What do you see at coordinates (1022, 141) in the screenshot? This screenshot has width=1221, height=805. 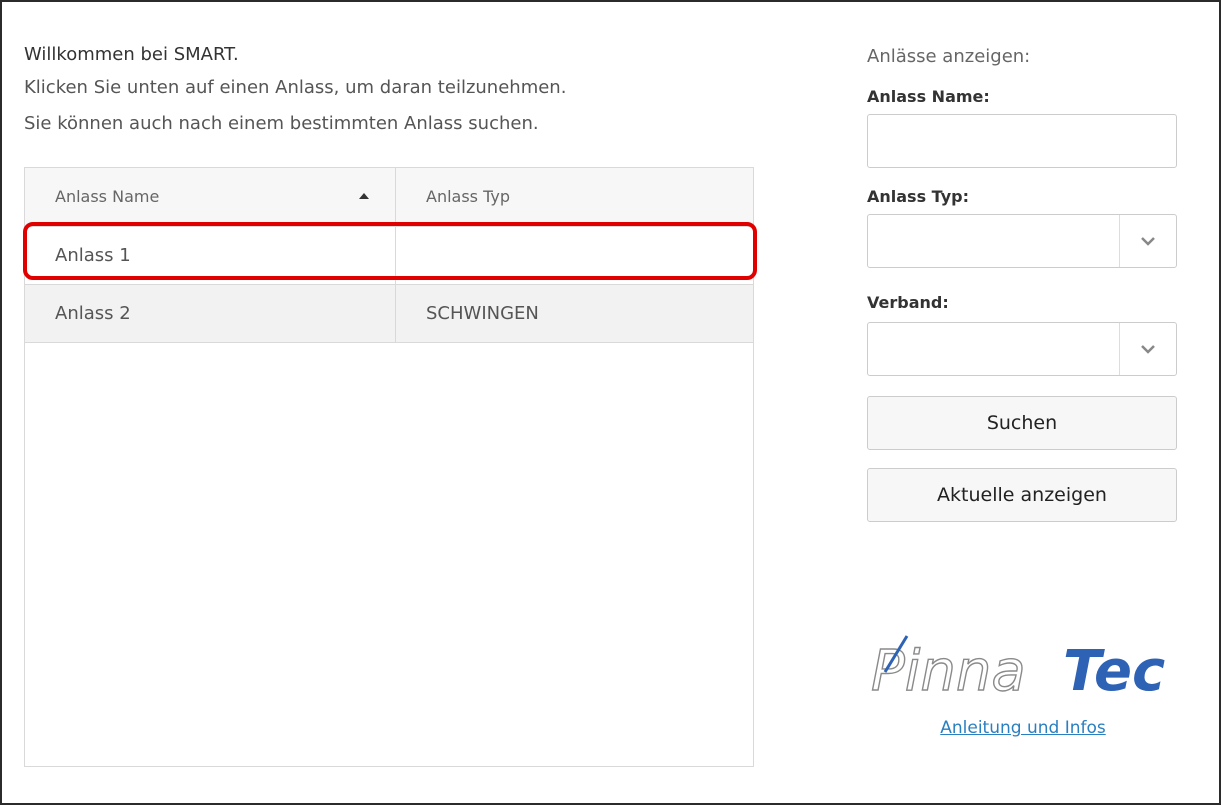 I see `anlass-name-input` at bounding box center [1022, 141].